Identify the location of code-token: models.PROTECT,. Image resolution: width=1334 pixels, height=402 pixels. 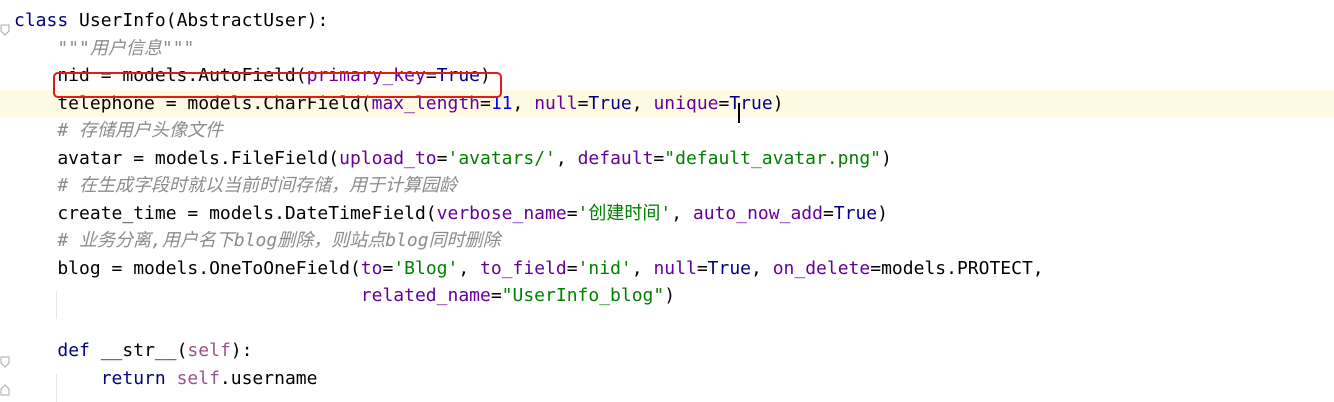
(962, 268).